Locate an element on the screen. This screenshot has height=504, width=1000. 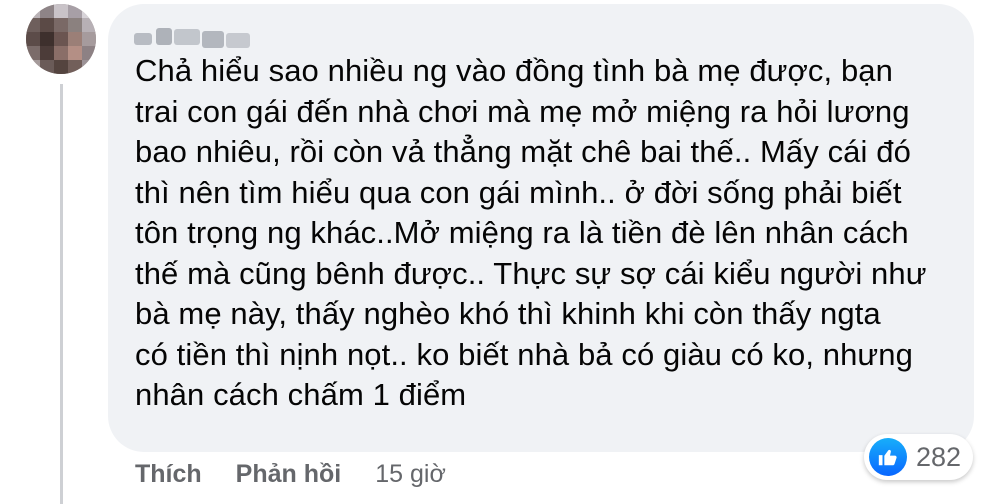
reaction-summary: 282 is located at coordinates (919, 457).